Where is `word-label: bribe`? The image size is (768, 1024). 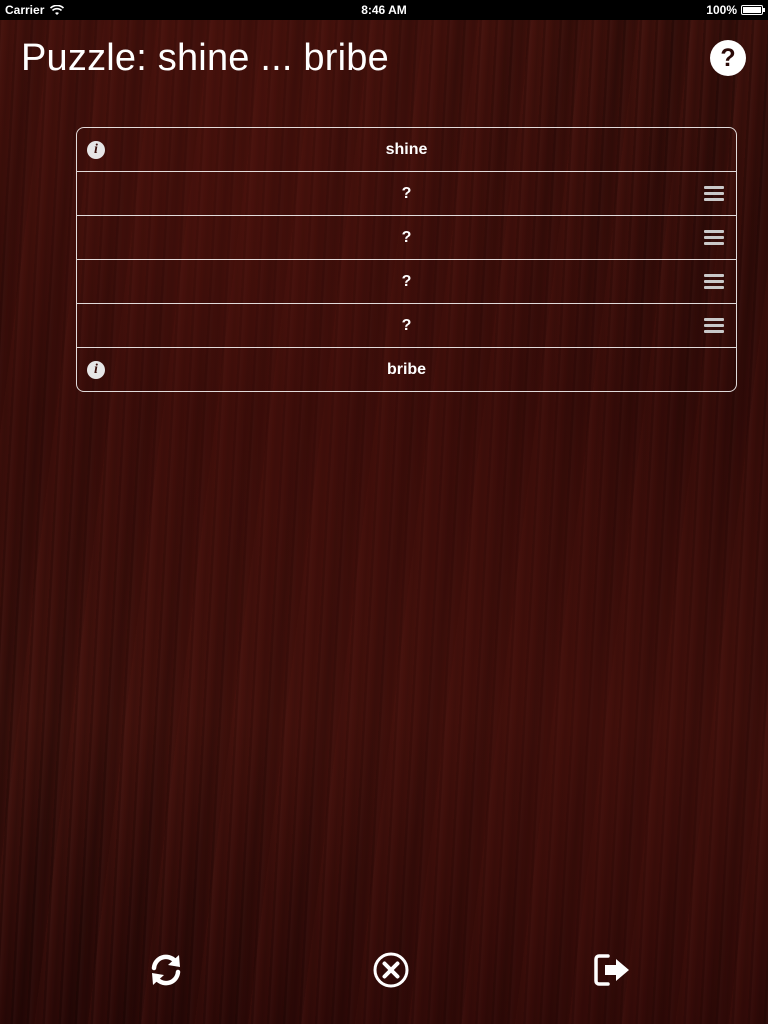
word-label: bribe is located at coordinates (406, 369).